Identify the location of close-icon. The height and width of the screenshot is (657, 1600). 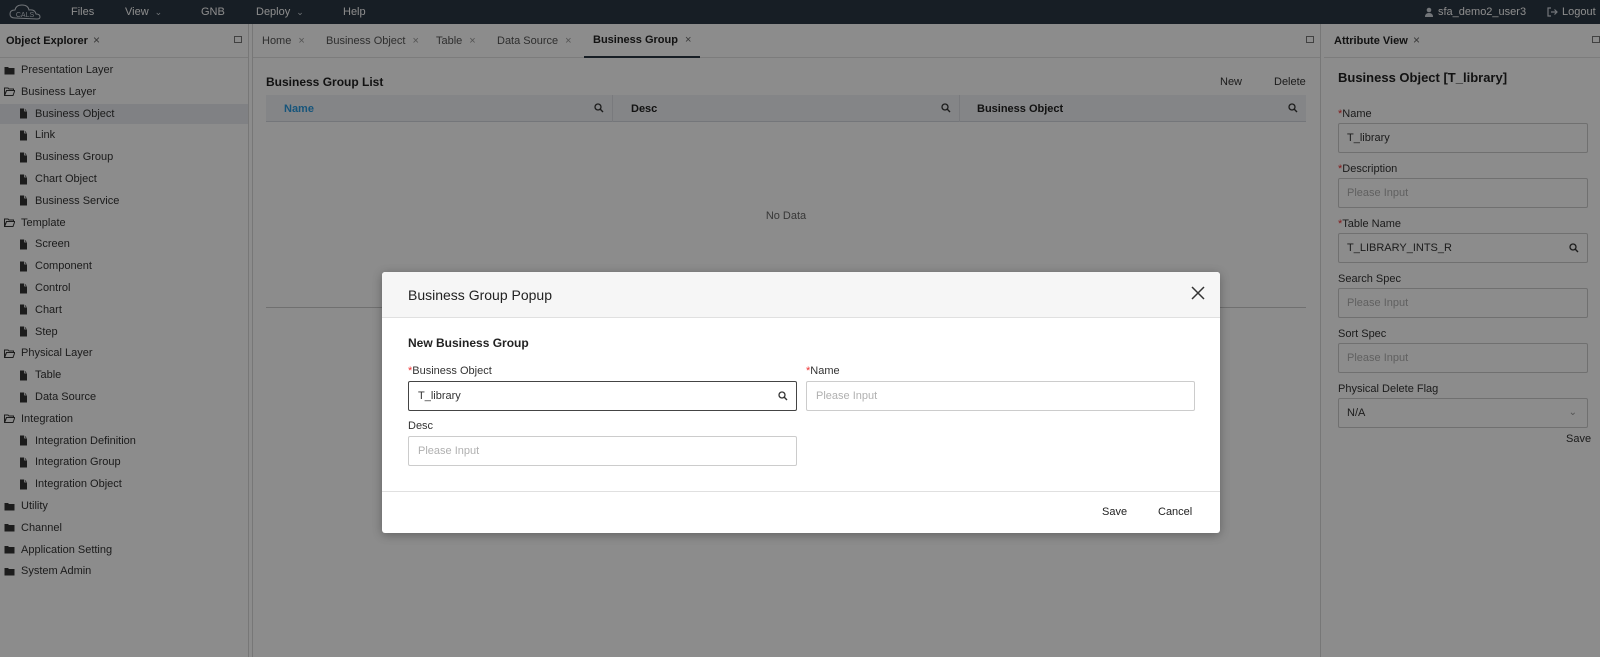
(1198, 293).